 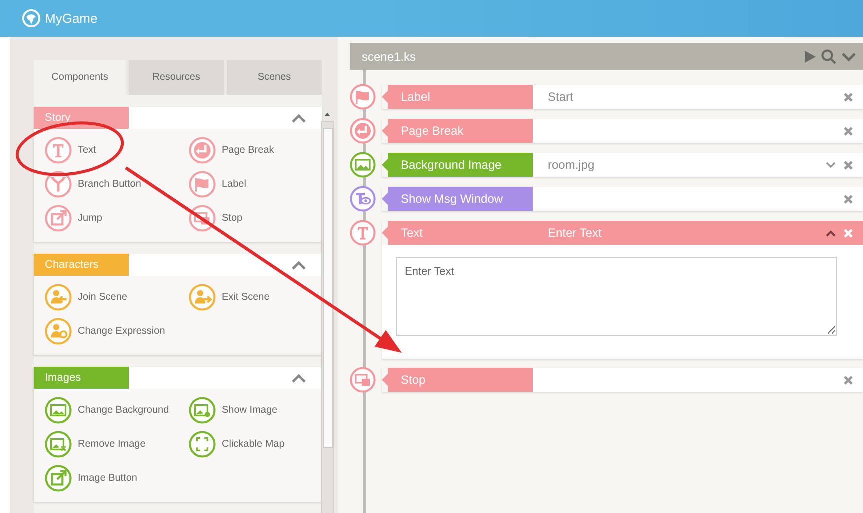 What do you see at coordinates (80, 77) in the screenshot?
I see `tab: Components` at bounding box center [80, 77].